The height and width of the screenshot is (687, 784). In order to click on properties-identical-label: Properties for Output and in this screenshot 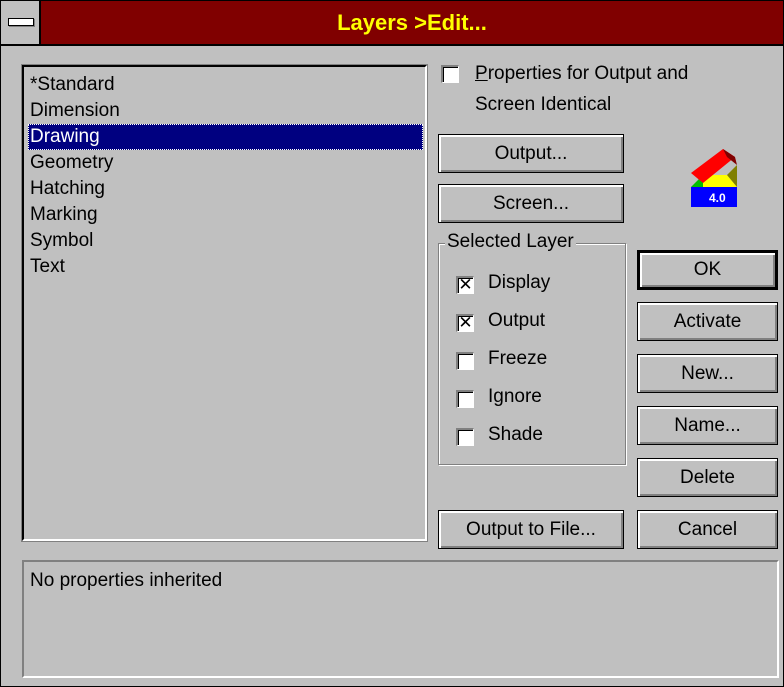, I will do `click(582, 73)`.